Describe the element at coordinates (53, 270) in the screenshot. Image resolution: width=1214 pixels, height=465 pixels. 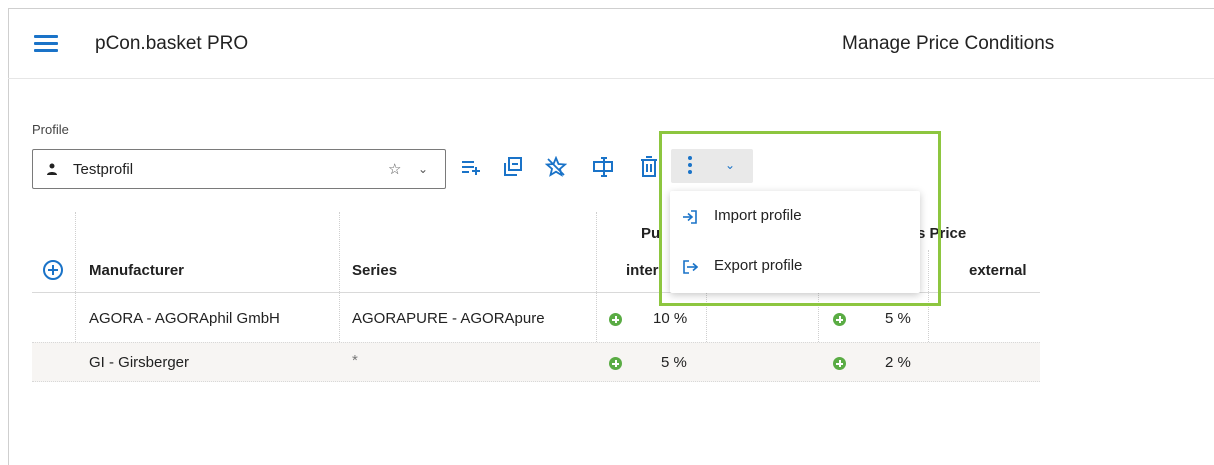
I see `add-row-icon` at that location.